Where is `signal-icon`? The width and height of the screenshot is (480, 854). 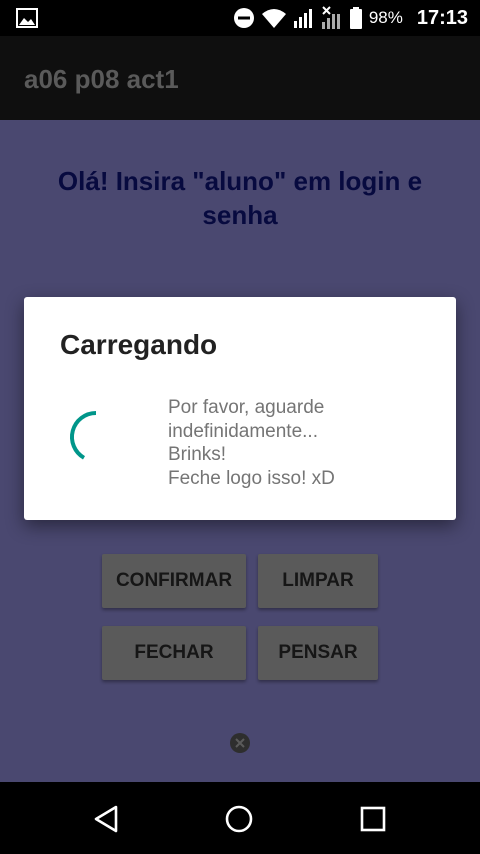 signal-icon is located at coordinates (302, 18).